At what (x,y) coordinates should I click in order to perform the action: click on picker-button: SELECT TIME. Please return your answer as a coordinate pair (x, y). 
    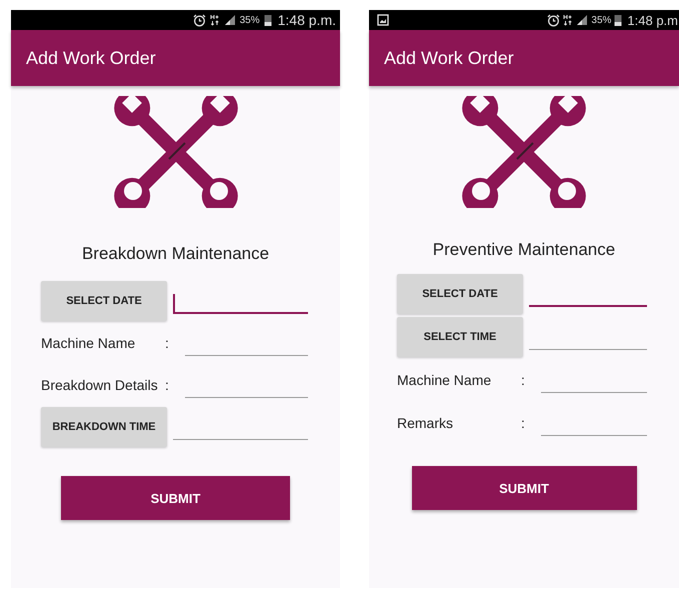
    Looking at the image, I should click on (460, 336).